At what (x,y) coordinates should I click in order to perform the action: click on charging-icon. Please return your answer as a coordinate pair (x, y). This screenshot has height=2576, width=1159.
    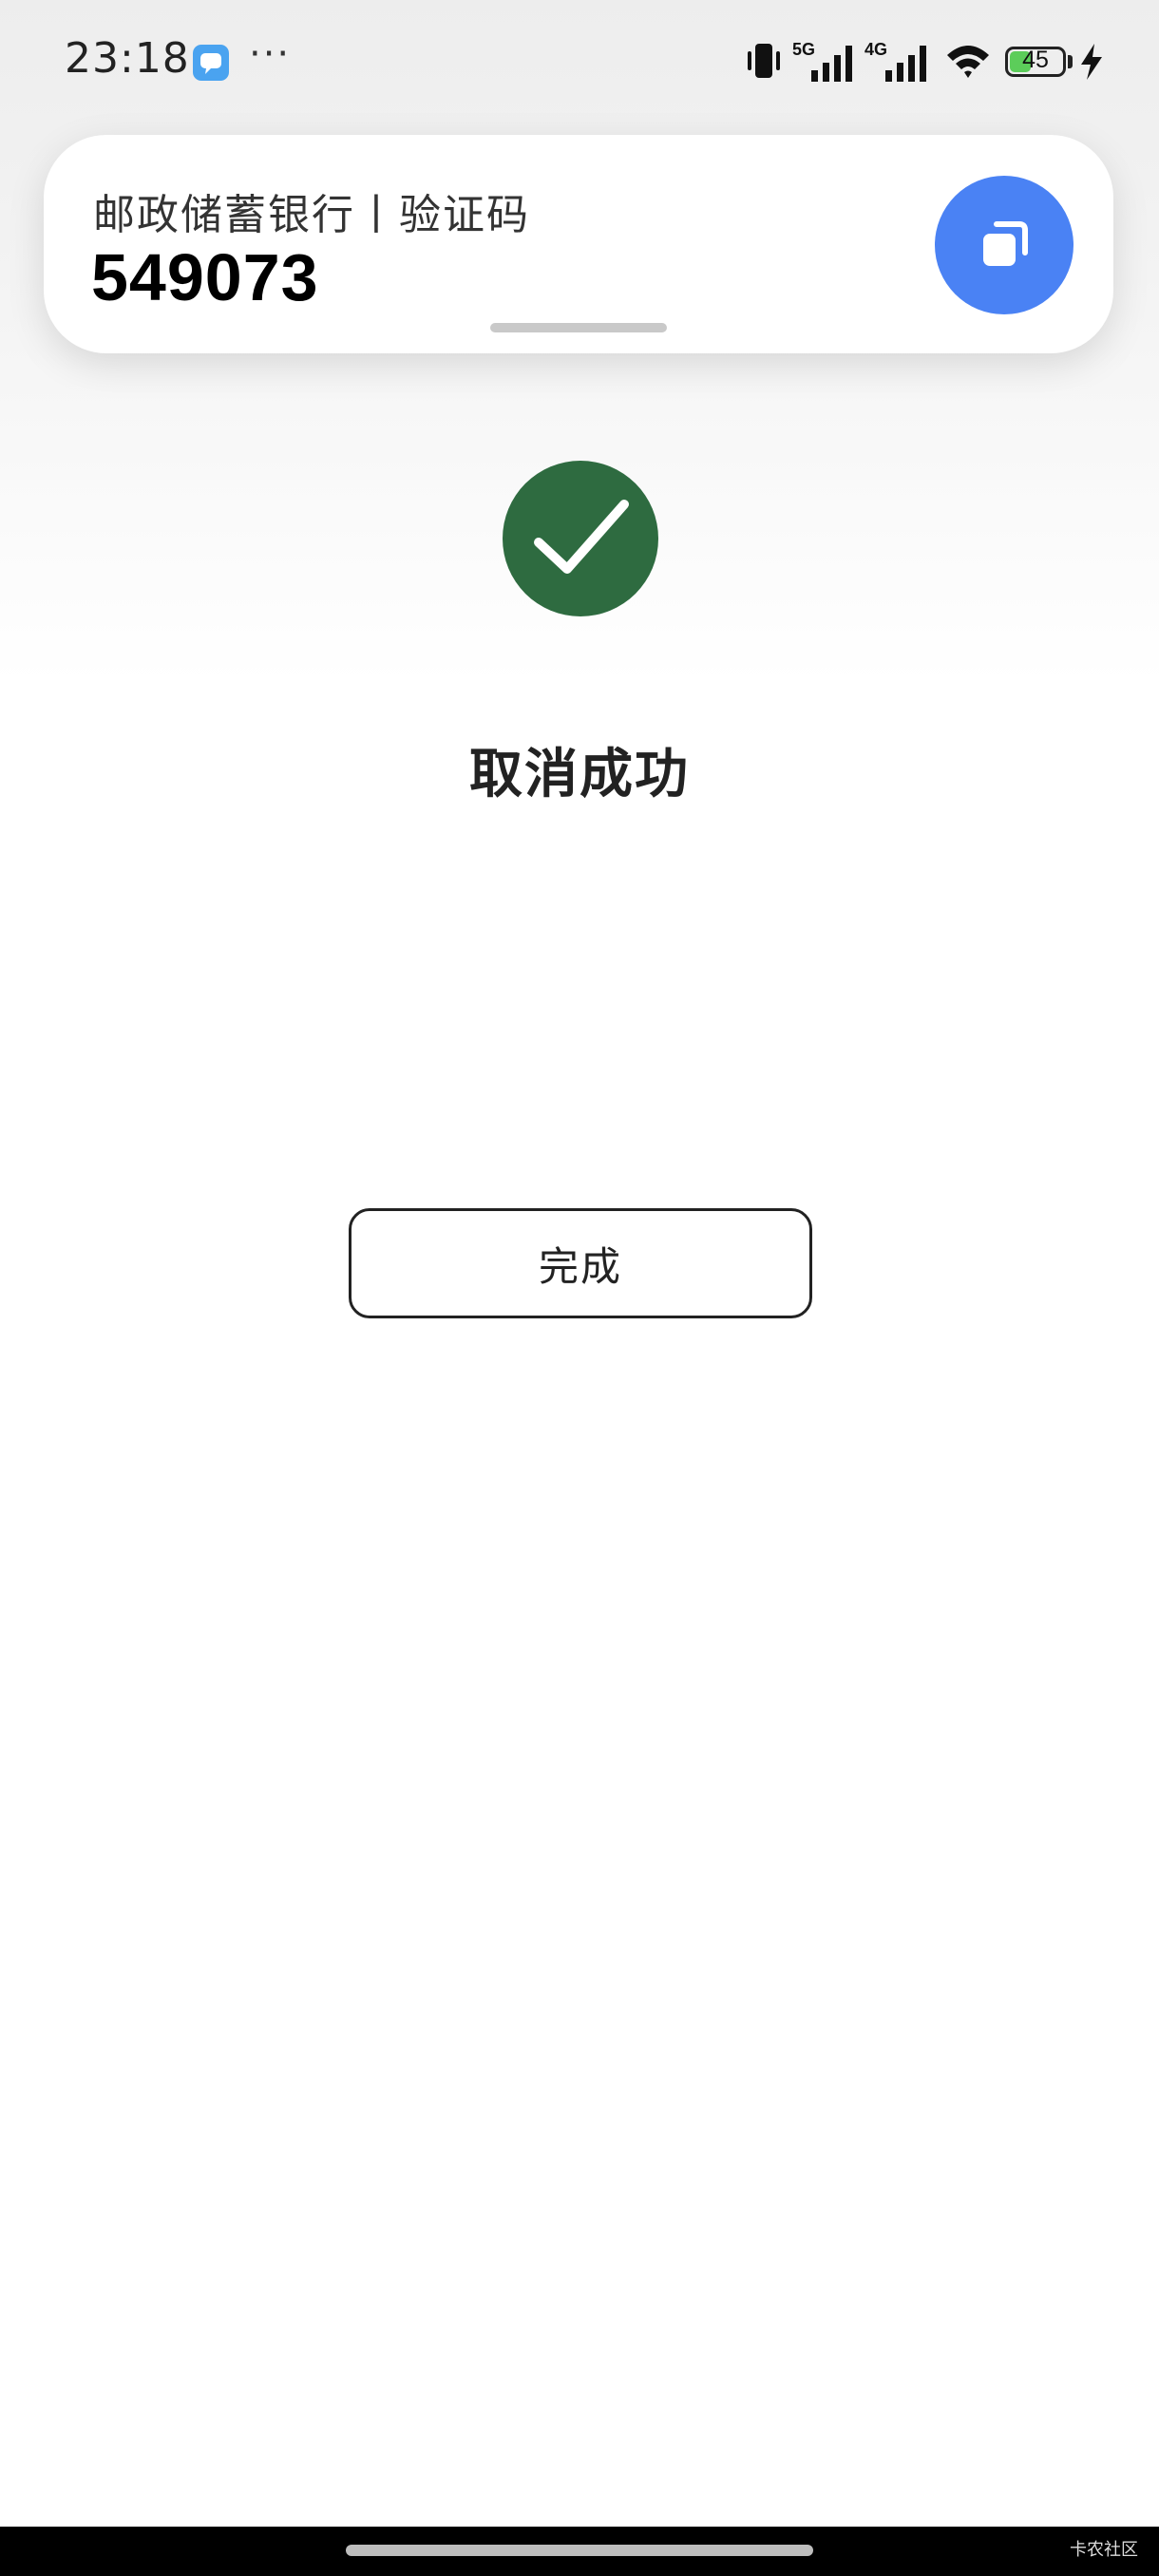
    Looking at the image, I should click on (1091, 62).